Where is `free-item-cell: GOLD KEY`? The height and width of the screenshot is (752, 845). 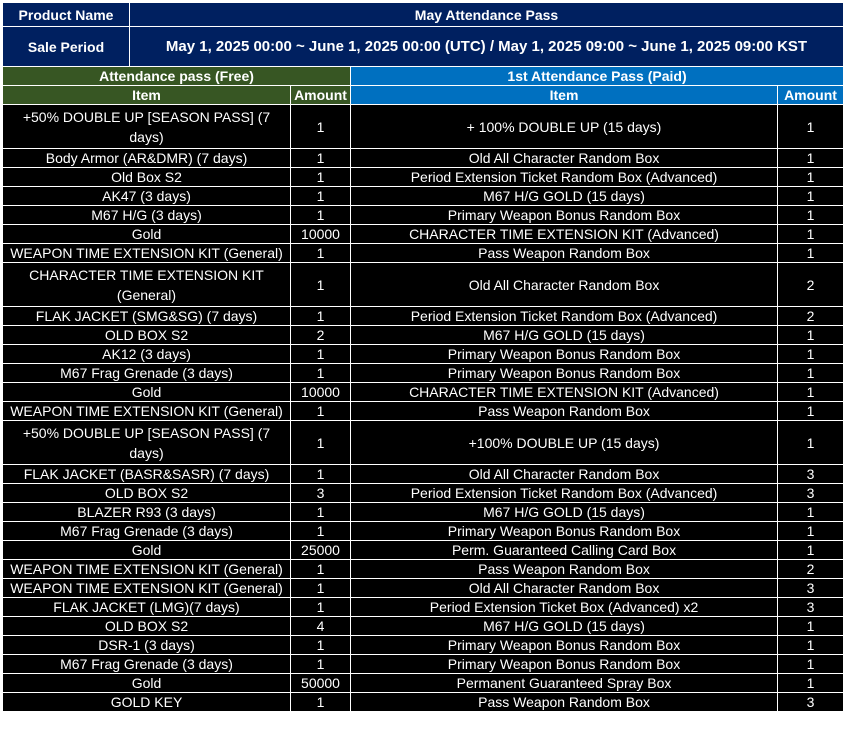 free-item-cell: GOLD KEY is located at coordinates (146, 702).